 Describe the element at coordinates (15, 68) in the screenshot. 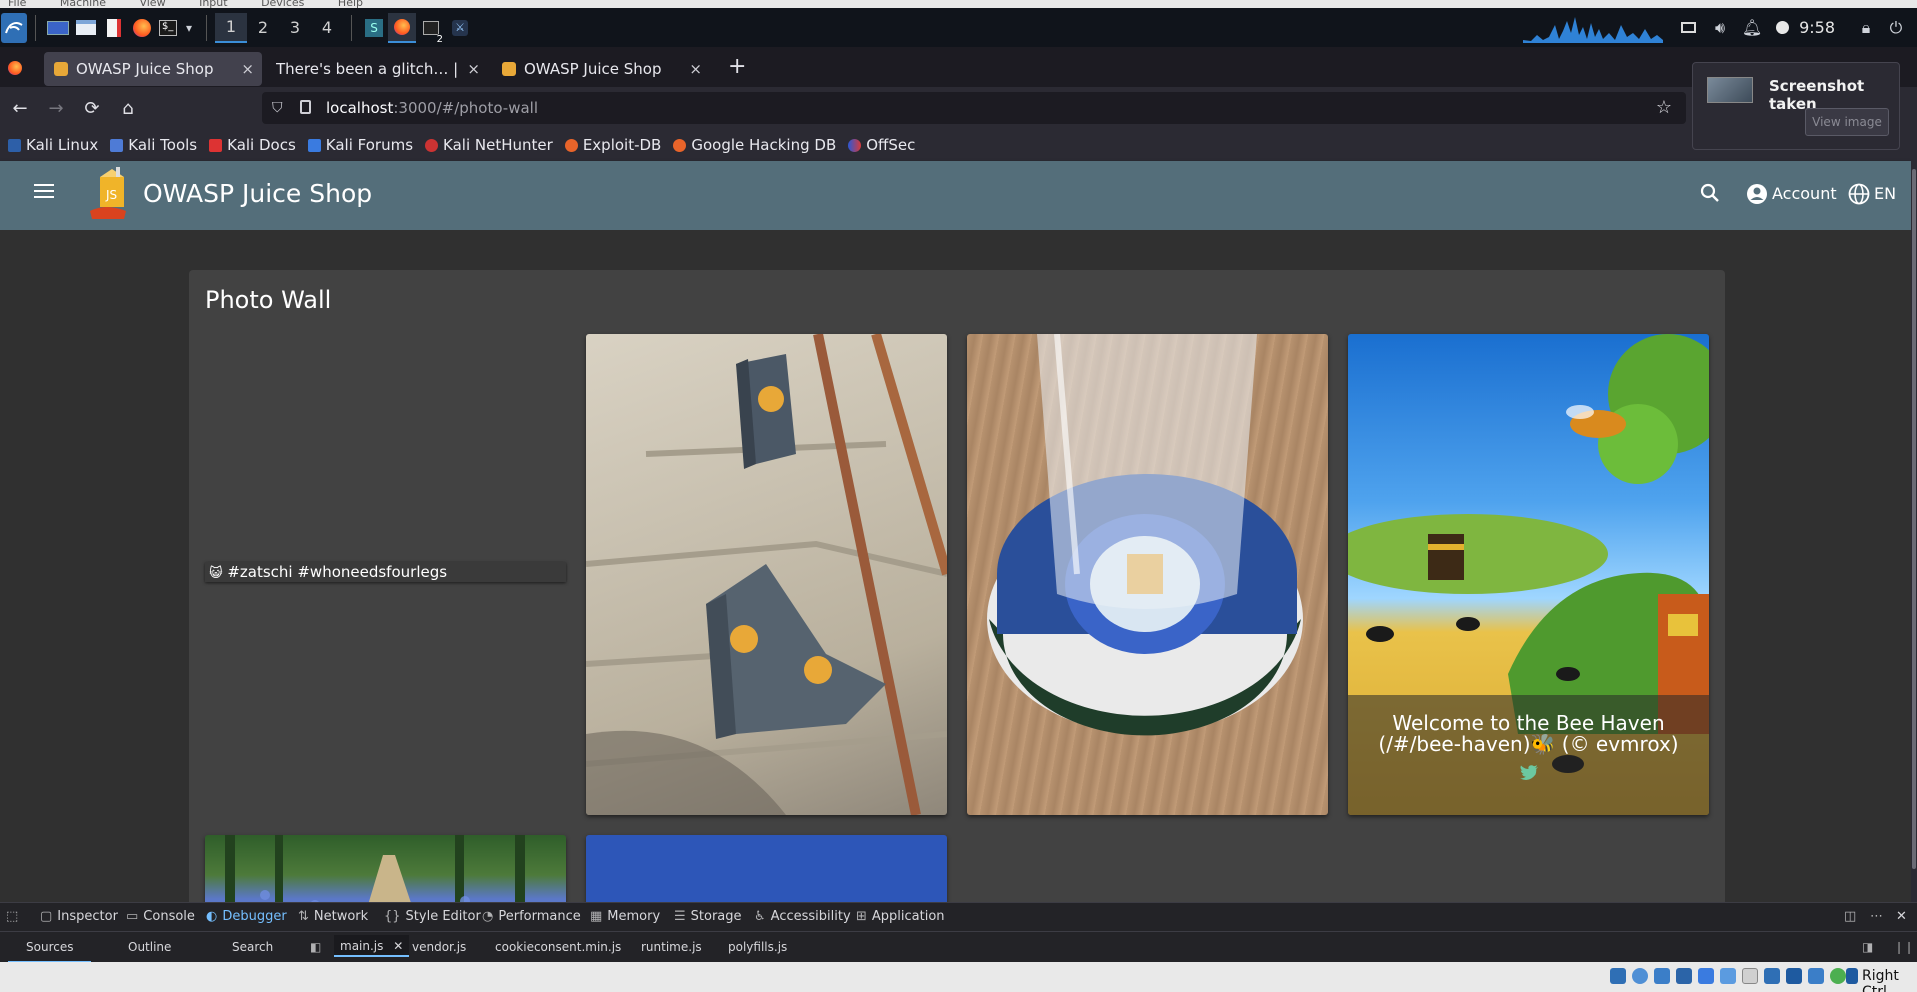

I see `firefox-view-icon` at that location.